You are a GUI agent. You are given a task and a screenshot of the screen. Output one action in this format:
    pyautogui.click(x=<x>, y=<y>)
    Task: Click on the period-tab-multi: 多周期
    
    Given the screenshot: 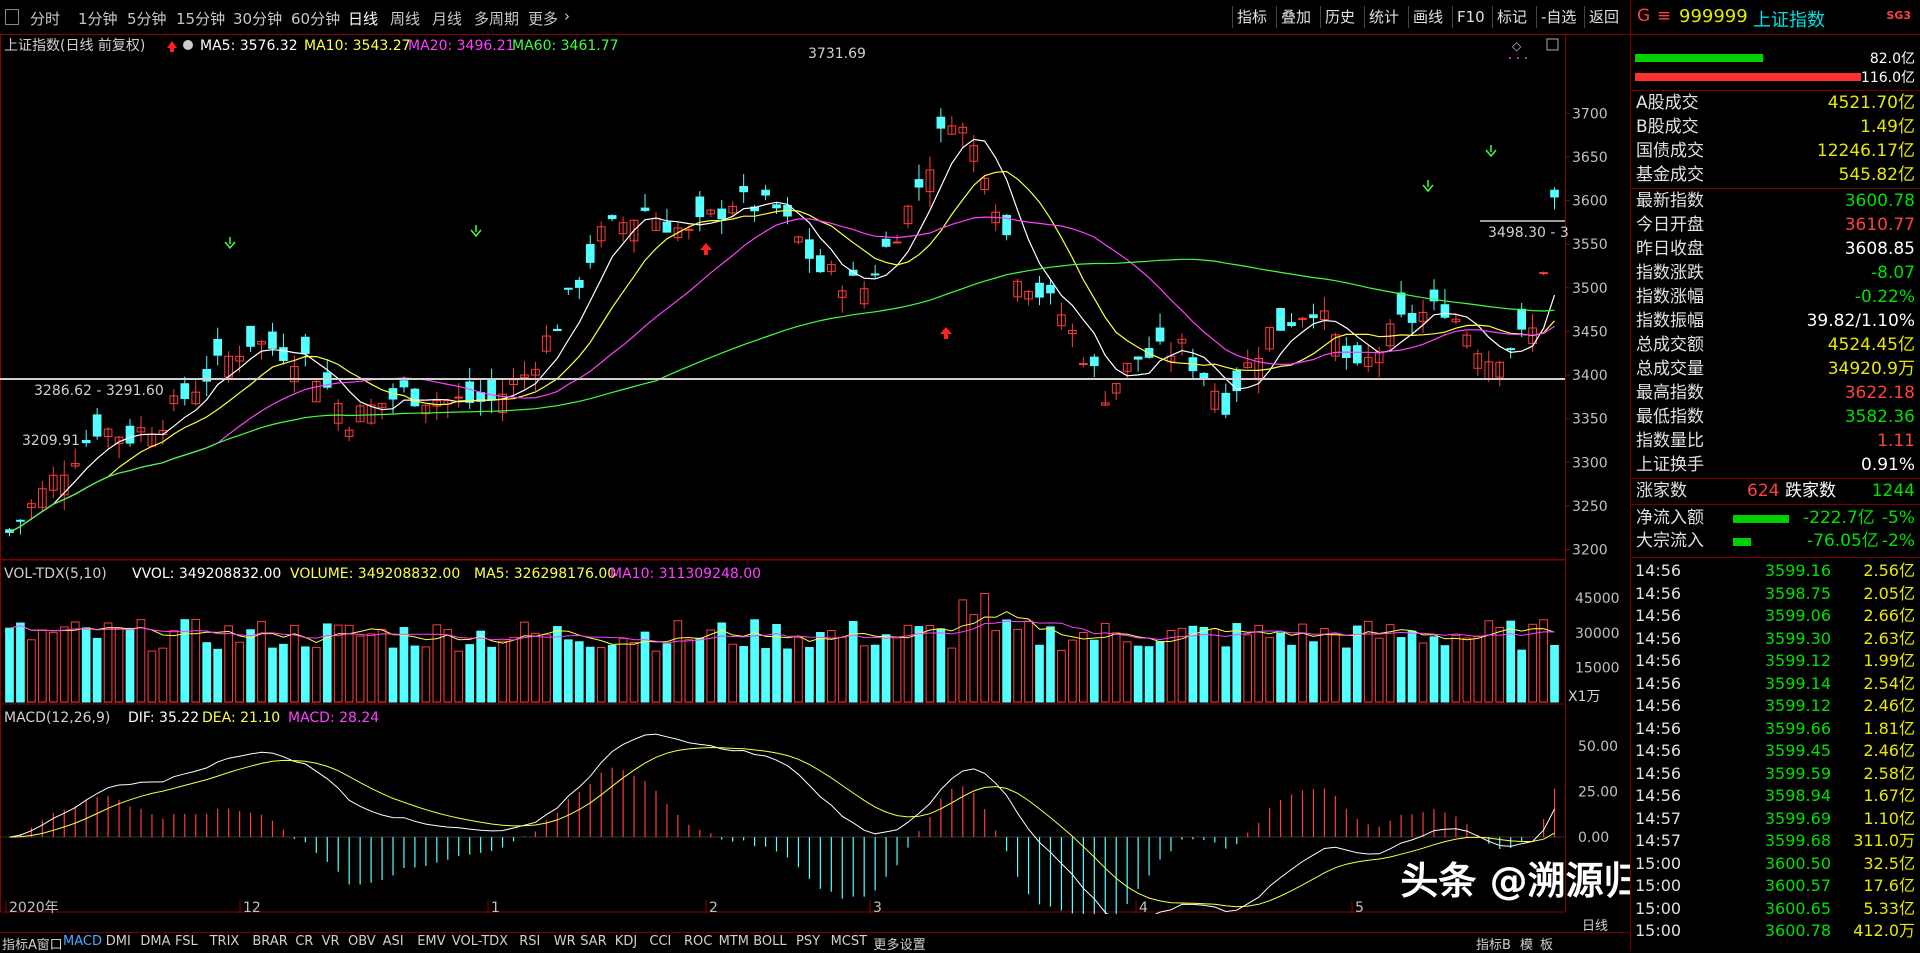 What is the action you would take?
    pyautogui.click(x=496, y=18)
    